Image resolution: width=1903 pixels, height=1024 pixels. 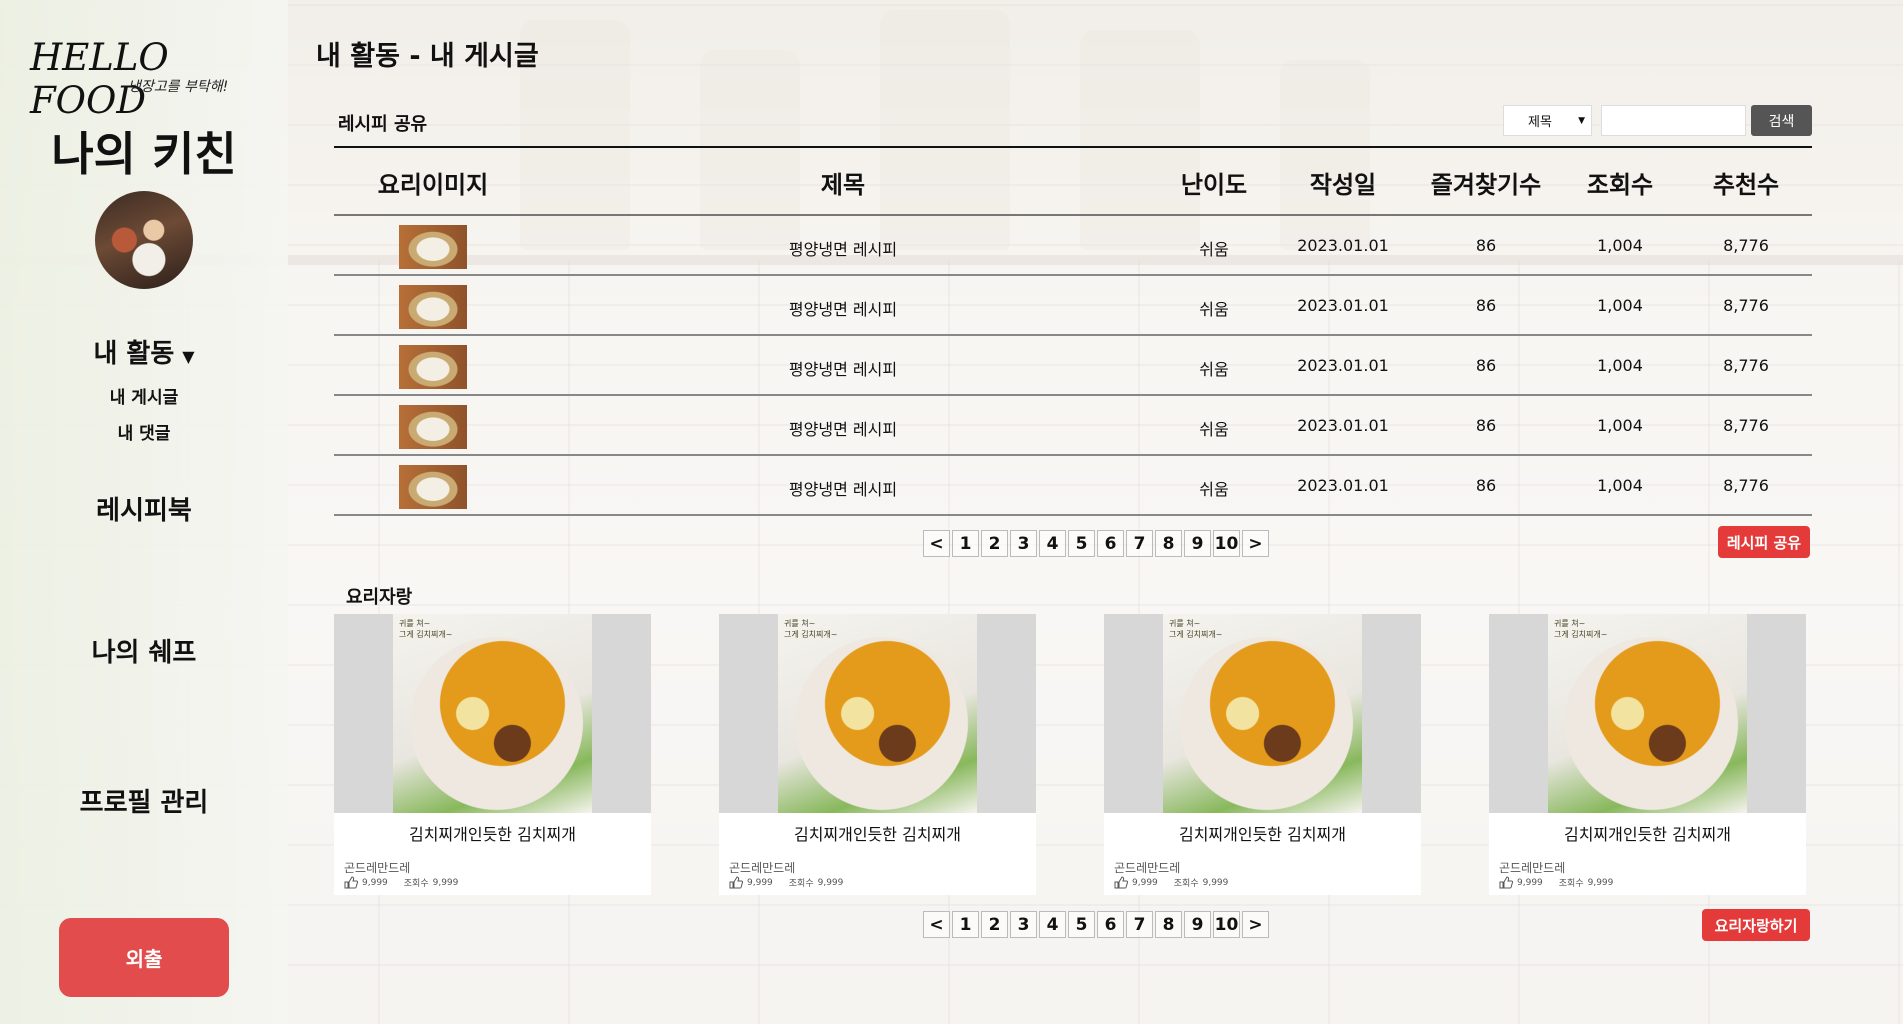 I want to click on favorites-cell: 86, so click(x=1486, y=245).